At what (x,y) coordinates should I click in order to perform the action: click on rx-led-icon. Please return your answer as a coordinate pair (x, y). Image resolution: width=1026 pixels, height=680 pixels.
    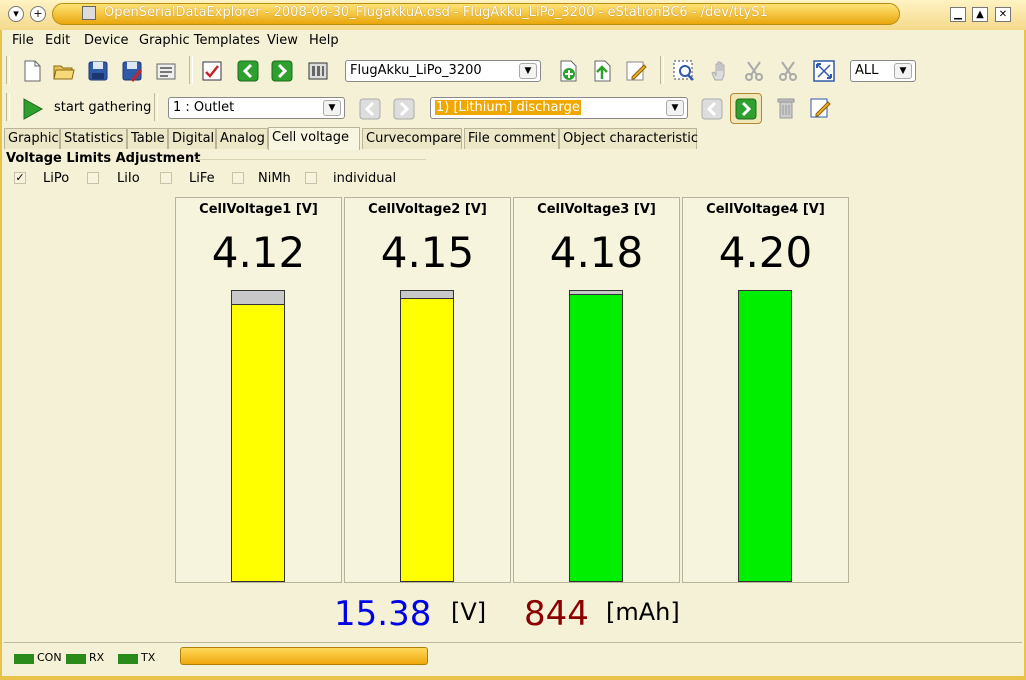
    Looking at the image, I should click on (76, 659).